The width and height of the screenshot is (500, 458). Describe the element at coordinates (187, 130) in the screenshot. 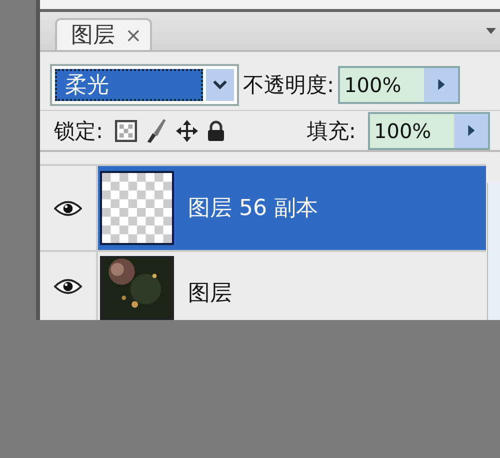

I see `move-icon` at that location.